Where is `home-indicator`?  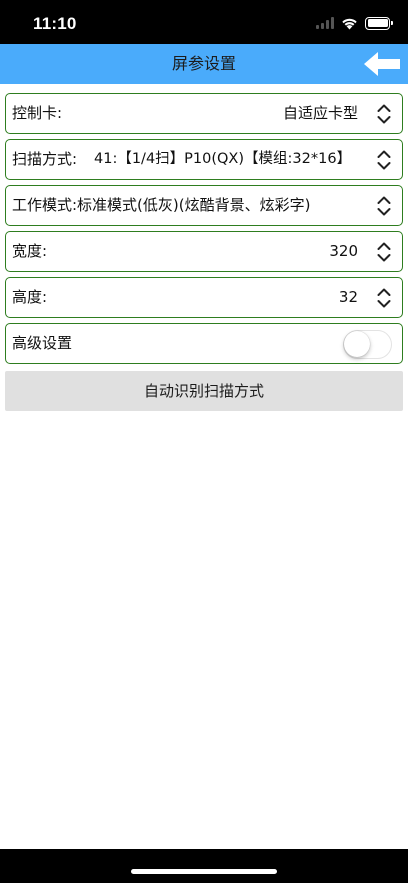 home-indicator is located at coordinates (204, 871).